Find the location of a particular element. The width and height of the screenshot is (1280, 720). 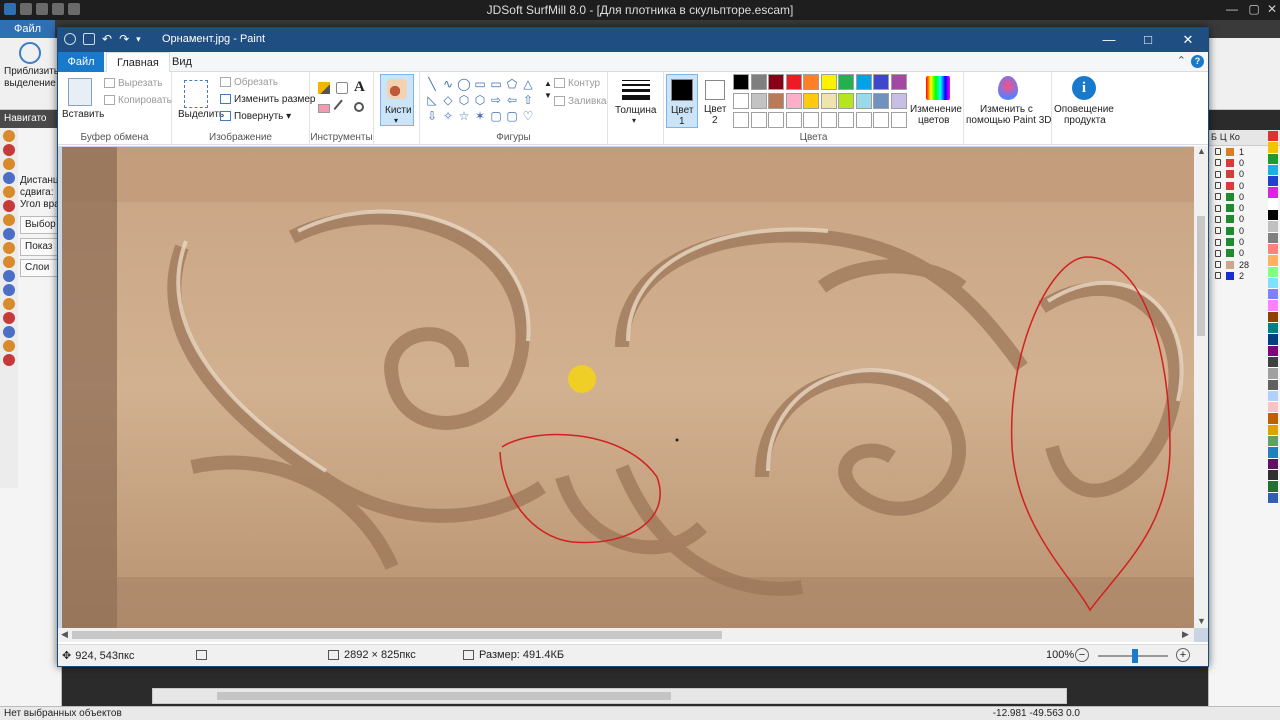

scroll-up-icon: ▲ is located at coordinates (1201, 151).